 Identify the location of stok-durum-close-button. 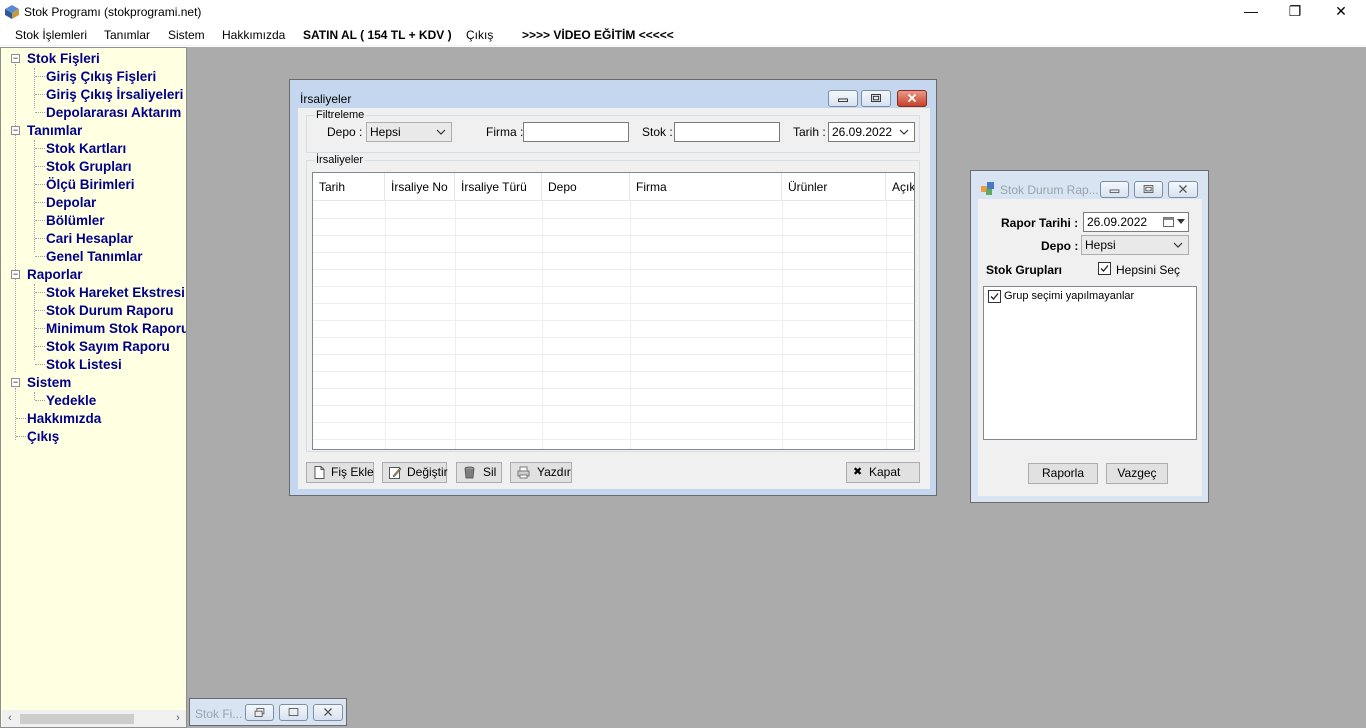
(1183, 189).